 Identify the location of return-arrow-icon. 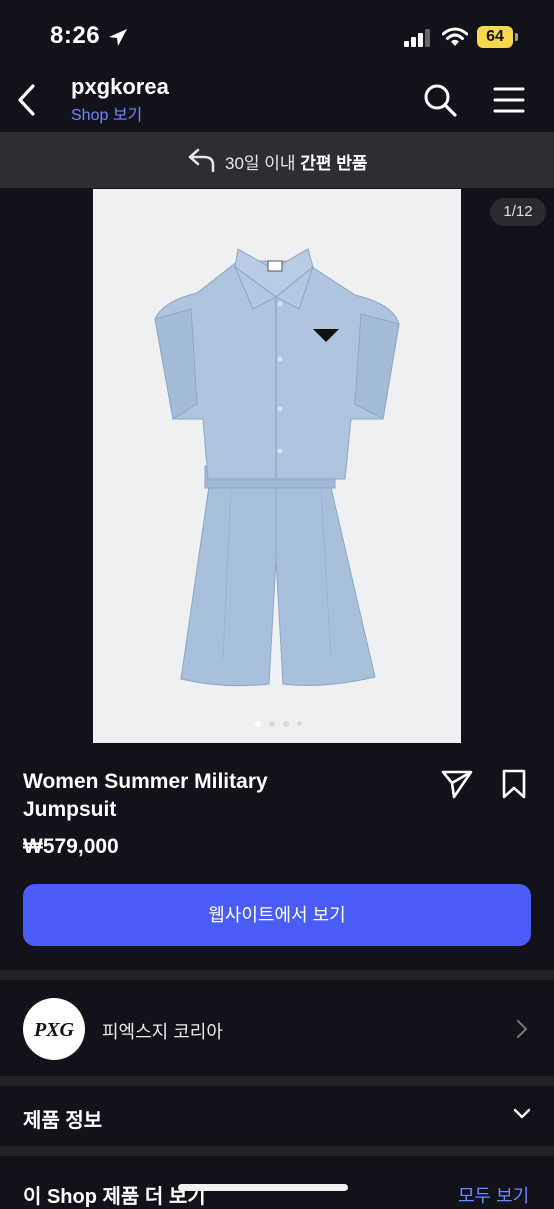
(201, 160).